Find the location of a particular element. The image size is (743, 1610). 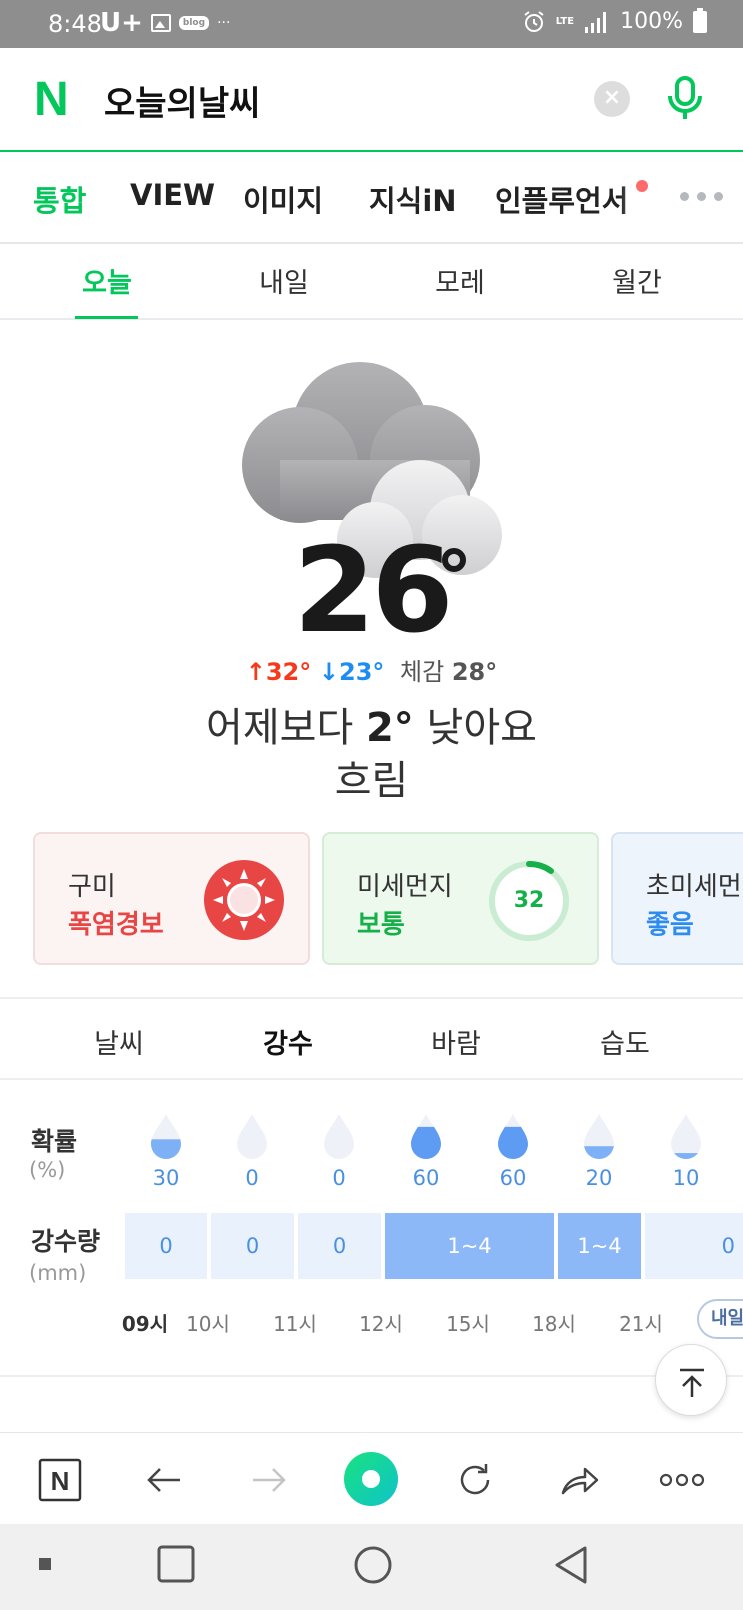

tab-weather: 날씨 is located at coordinates (119, 1041).